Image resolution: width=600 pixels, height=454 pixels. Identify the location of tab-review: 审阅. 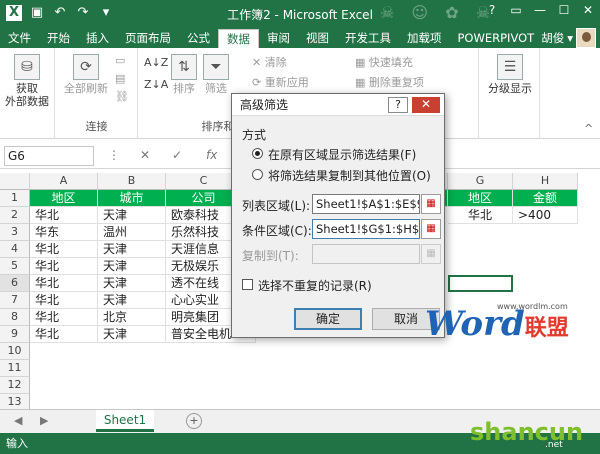
(278, 38).